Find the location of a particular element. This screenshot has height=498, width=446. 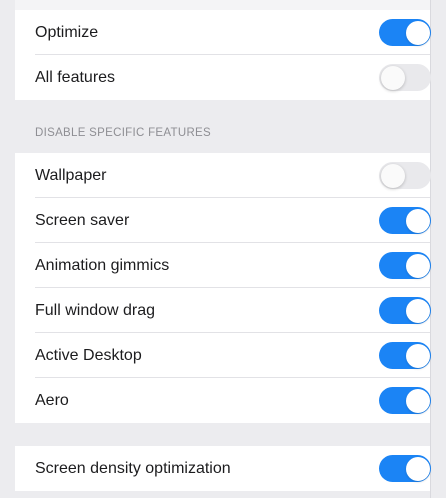

setting-row-screen-saver: Screen saver is located at coordinates (223, 220).